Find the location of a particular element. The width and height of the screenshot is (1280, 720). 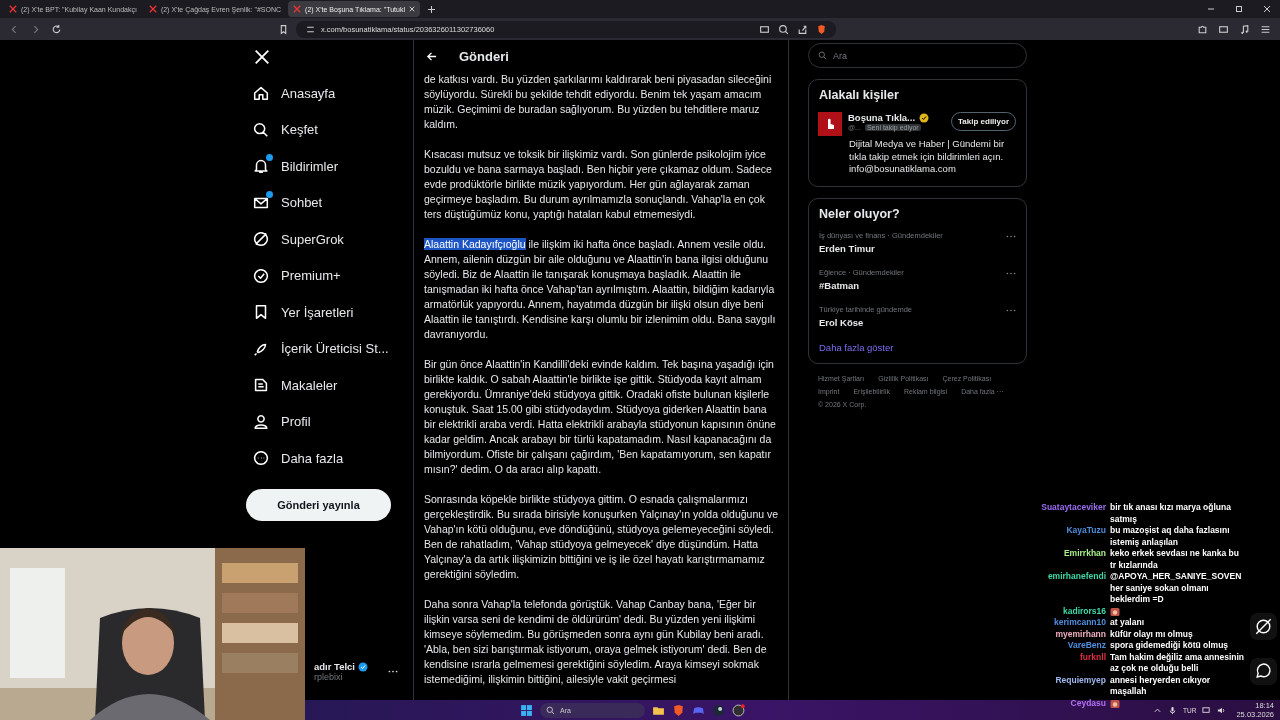

chat-message: annesi heryerden cıkıyor maşallah is located at coordinates (1161, 686).